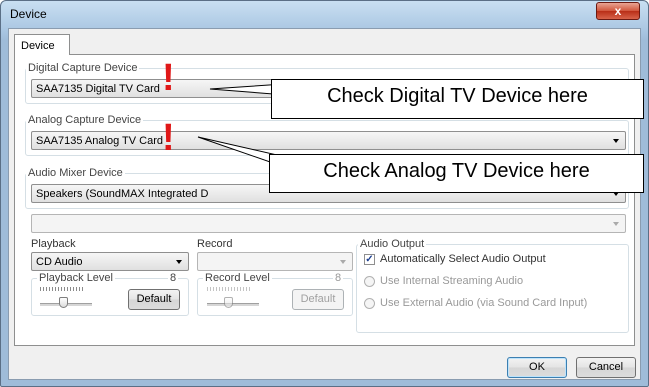 Image resolution: width=649 pixels, height=387 pixels. I want to click on digital-callout-box: Check Digital TV Device here, so click(457, 99).